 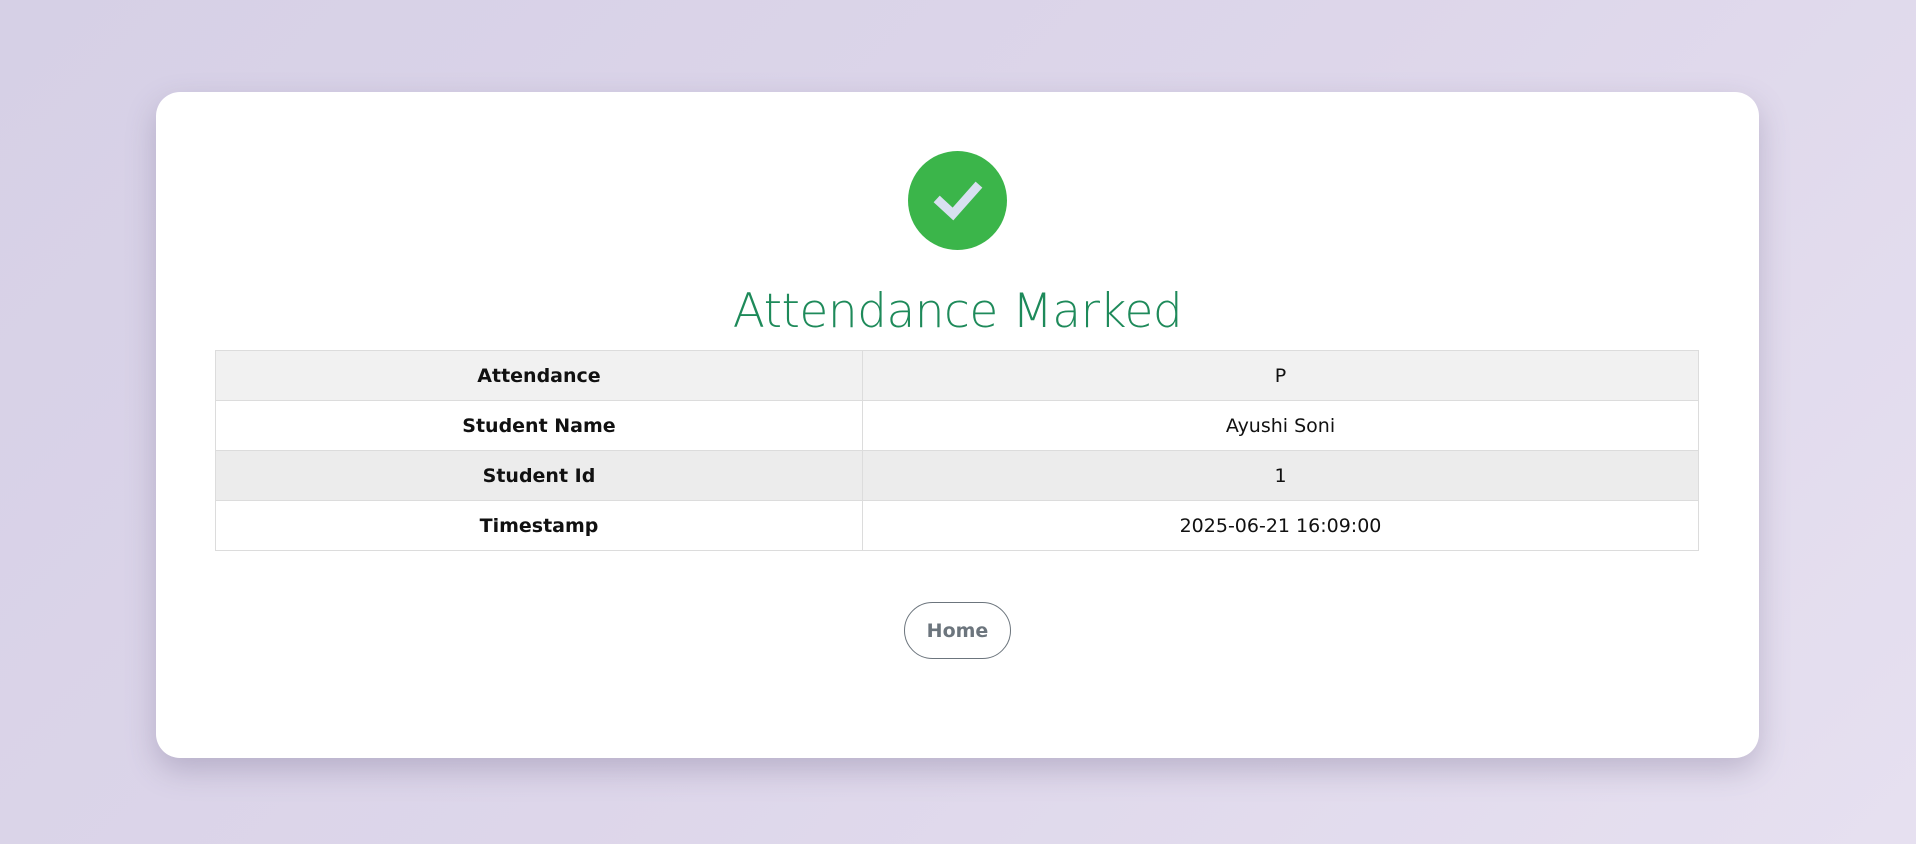 I want to click on row-label: Student Name, so click(x=539, y=425).